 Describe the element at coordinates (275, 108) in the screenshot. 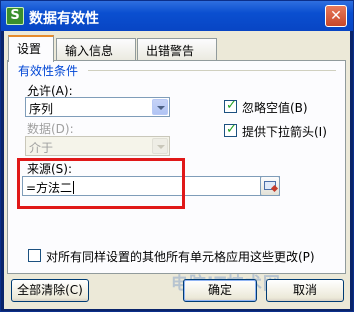

I see `ignore-blank-label: 忽略空值(B)` at that location.